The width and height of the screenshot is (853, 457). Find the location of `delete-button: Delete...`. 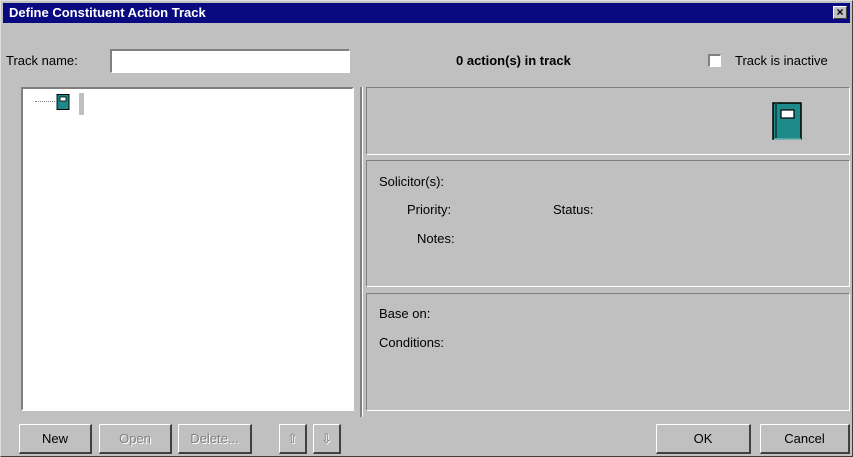

delete-button: Delete... is located at coordinates (215, 439).